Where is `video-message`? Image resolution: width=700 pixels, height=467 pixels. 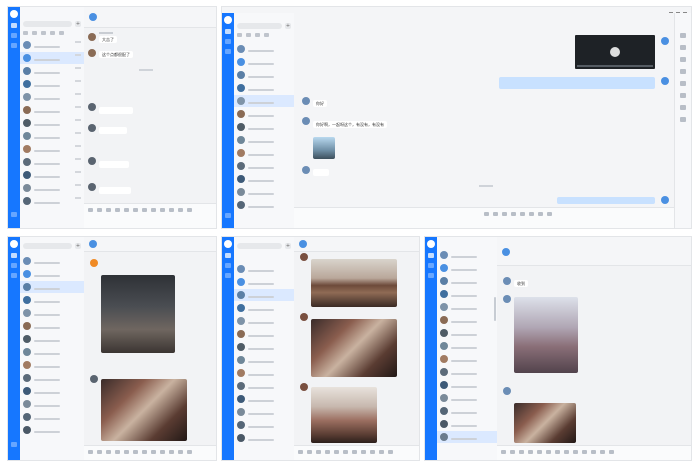
video-message is located at coordinates (615, 52).